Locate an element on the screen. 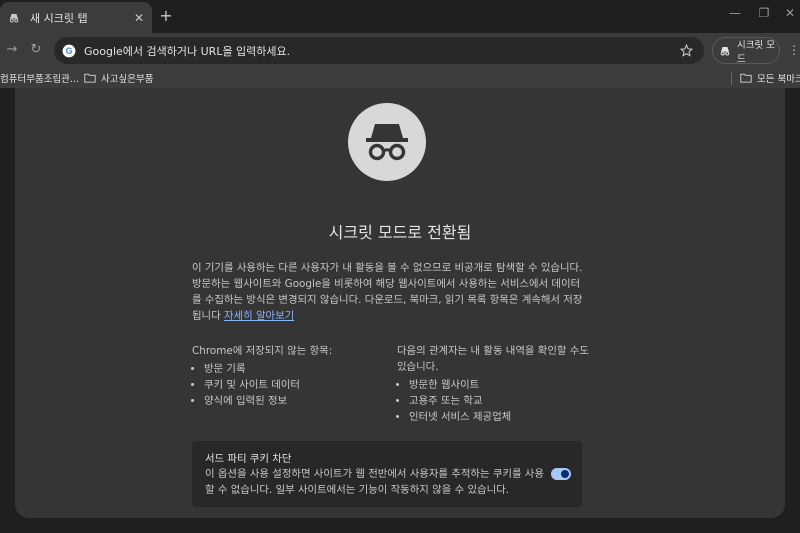 The height and width of the screenshot is (533, 800). bookmark-folder: 사고싶은부품 is located at coordinates (118, 78).